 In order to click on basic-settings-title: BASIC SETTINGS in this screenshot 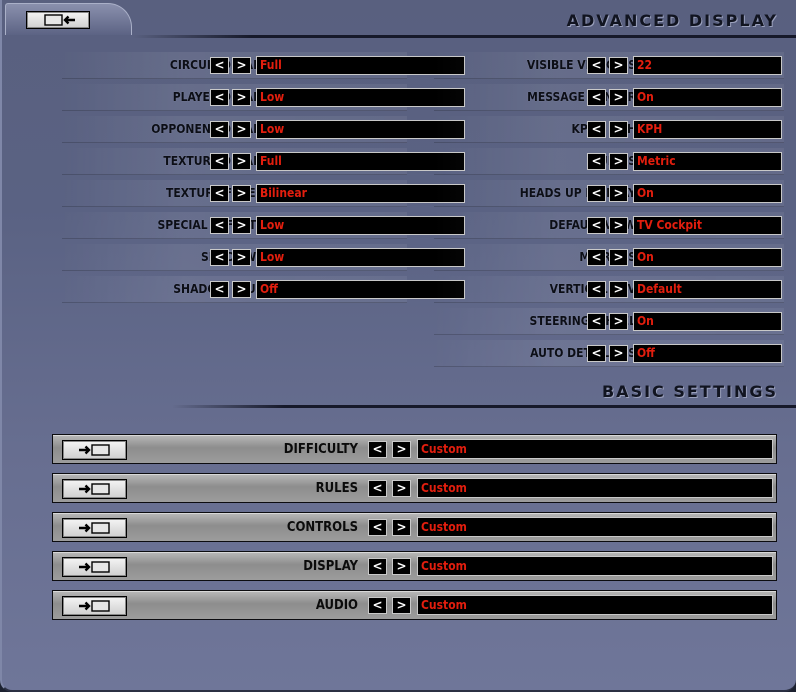, I will do `click(689, 391)`.